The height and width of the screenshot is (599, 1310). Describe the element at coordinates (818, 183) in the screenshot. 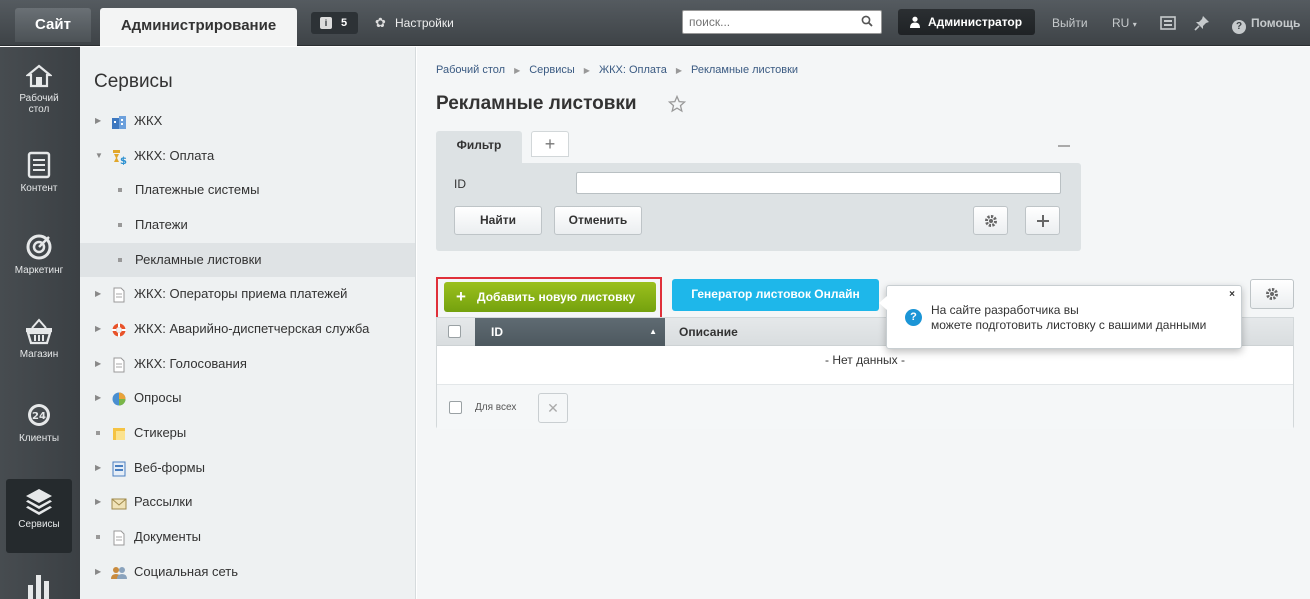

I see `id-filter-input` at that location.